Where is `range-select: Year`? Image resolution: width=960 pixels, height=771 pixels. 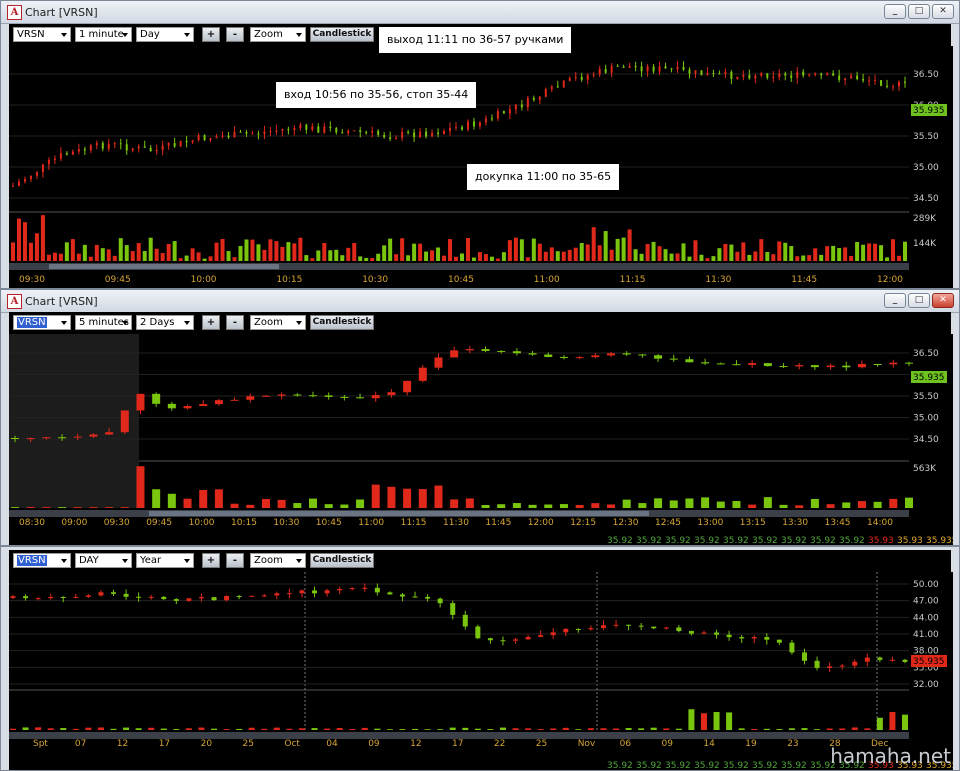 range-select: Year is located at coordinates (165, 560).